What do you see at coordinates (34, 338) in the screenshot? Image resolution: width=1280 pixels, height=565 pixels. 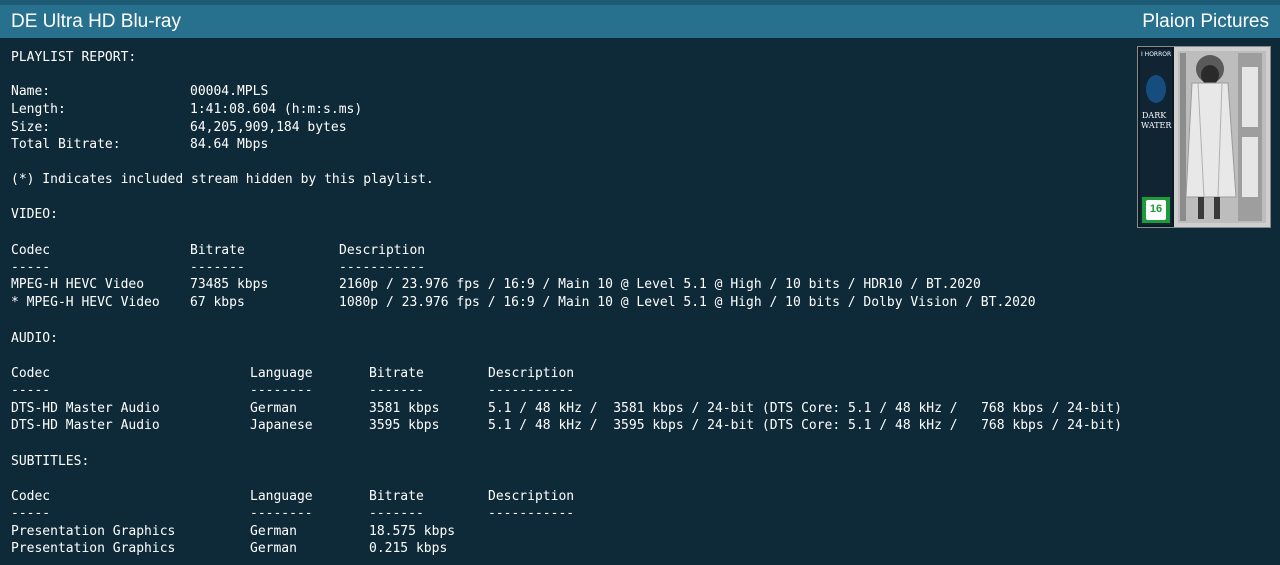 I see `audio-heading: AUDIO:` at bounding box center [34, 338].